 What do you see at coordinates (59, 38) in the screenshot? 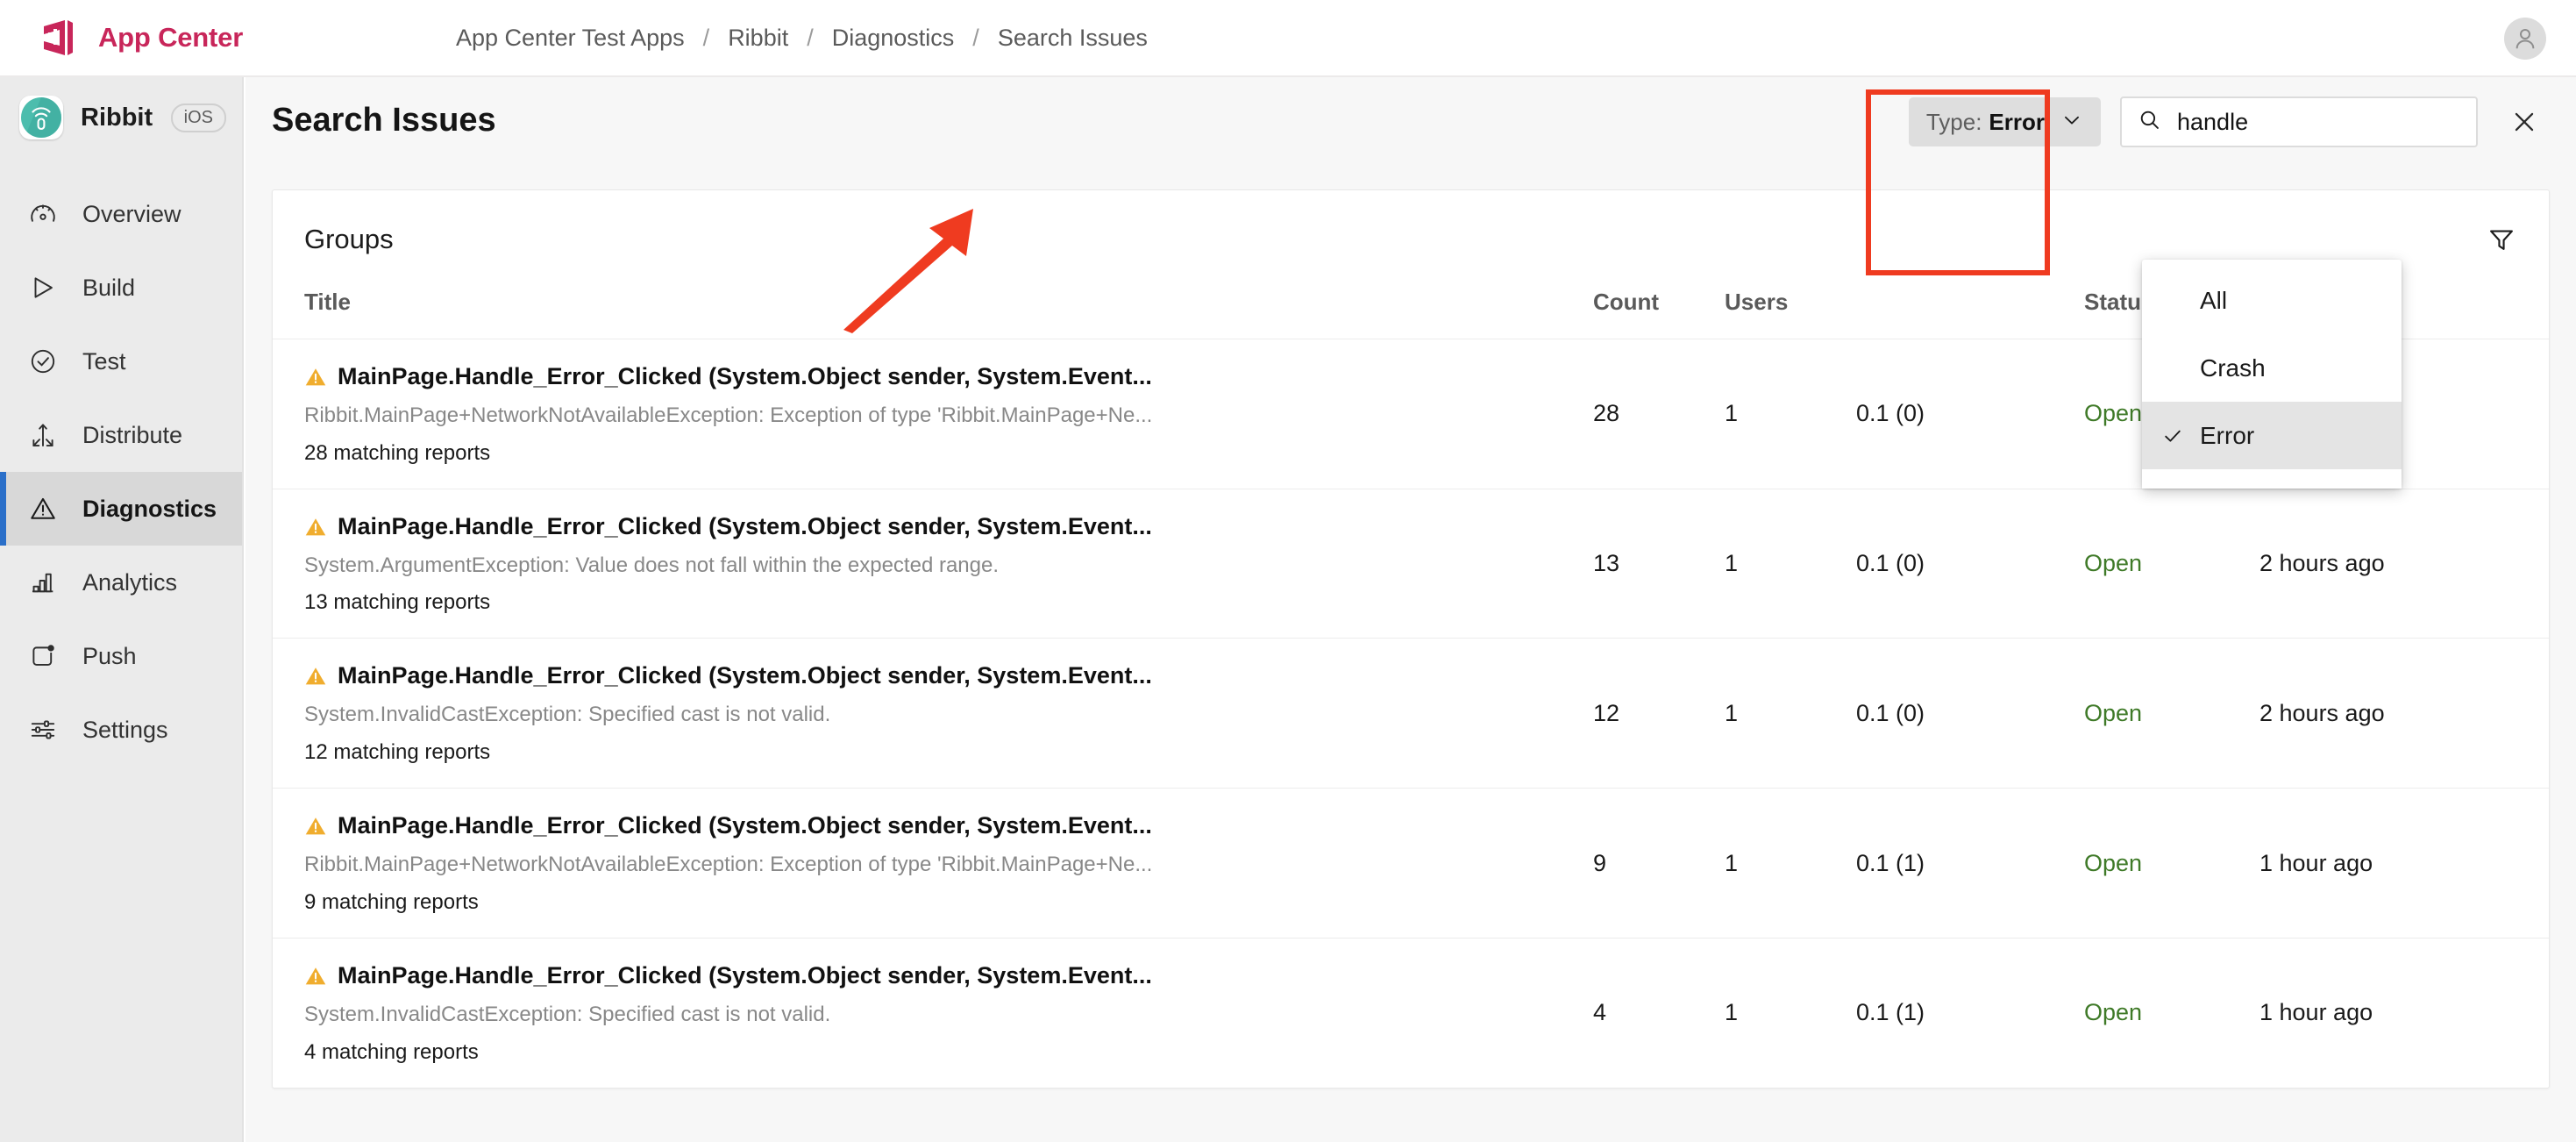
I see `app-center-logo-icon` at bounding box center [59, 38].